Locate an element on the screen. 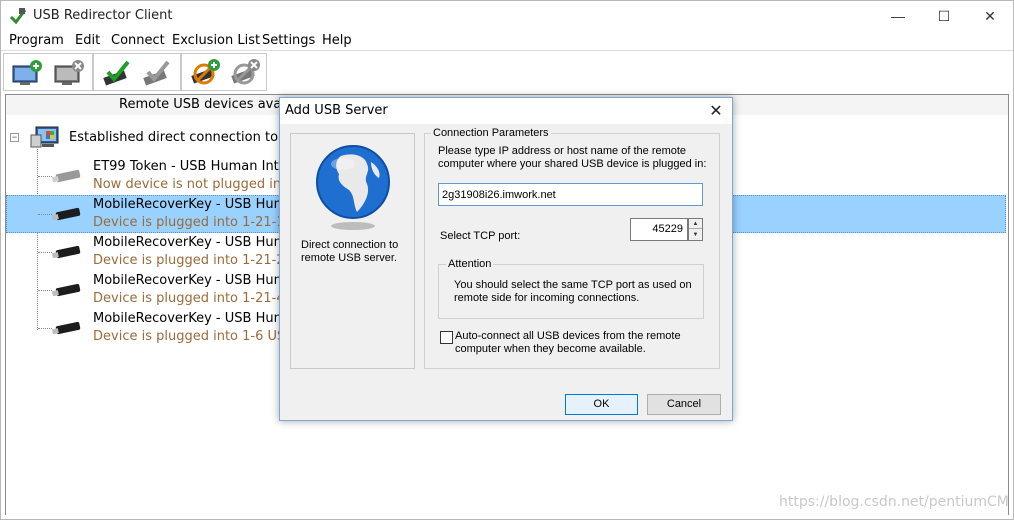  watermark: https://blog.csdn.net/pentiumCM is located at coordinates (894, 502).